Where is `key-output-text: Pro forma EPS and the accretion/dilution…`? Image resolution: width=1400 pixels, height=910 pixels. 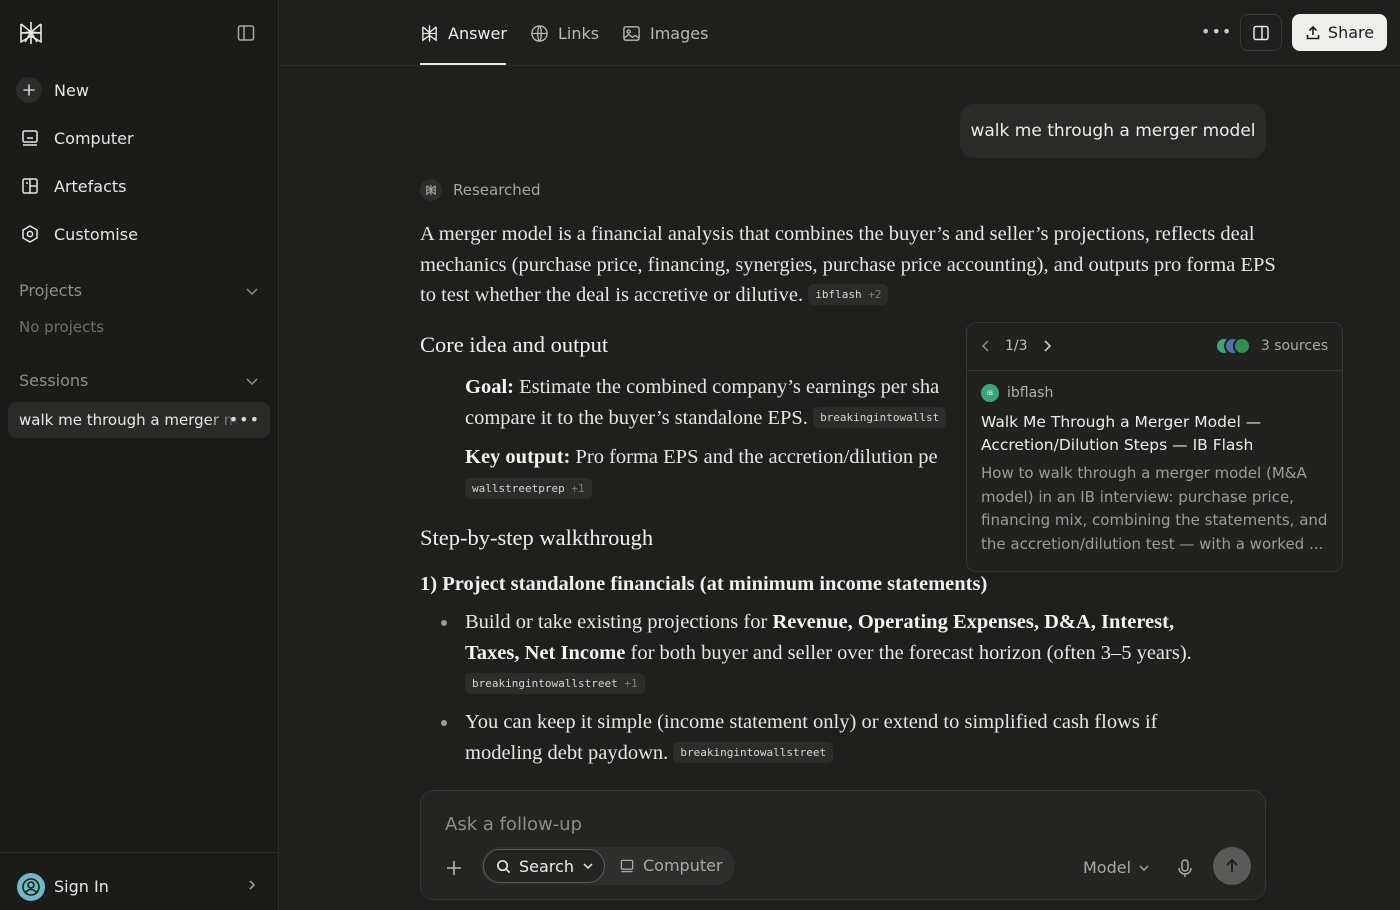
key-output-text: Pro forma EPS and the accretion/dilution… is located at coordinates (756, 457).